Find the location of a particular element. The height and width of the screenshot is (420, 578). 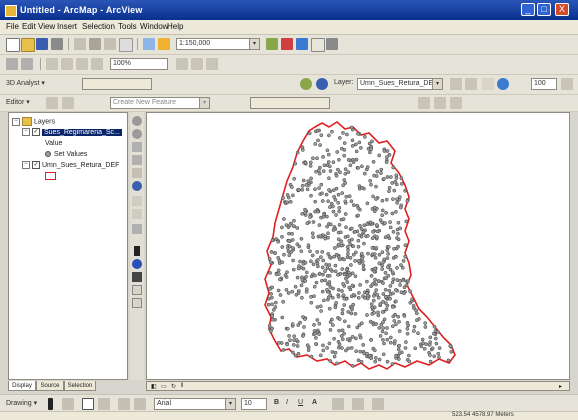

marker-color-icon is located at coordinates (378, 404).